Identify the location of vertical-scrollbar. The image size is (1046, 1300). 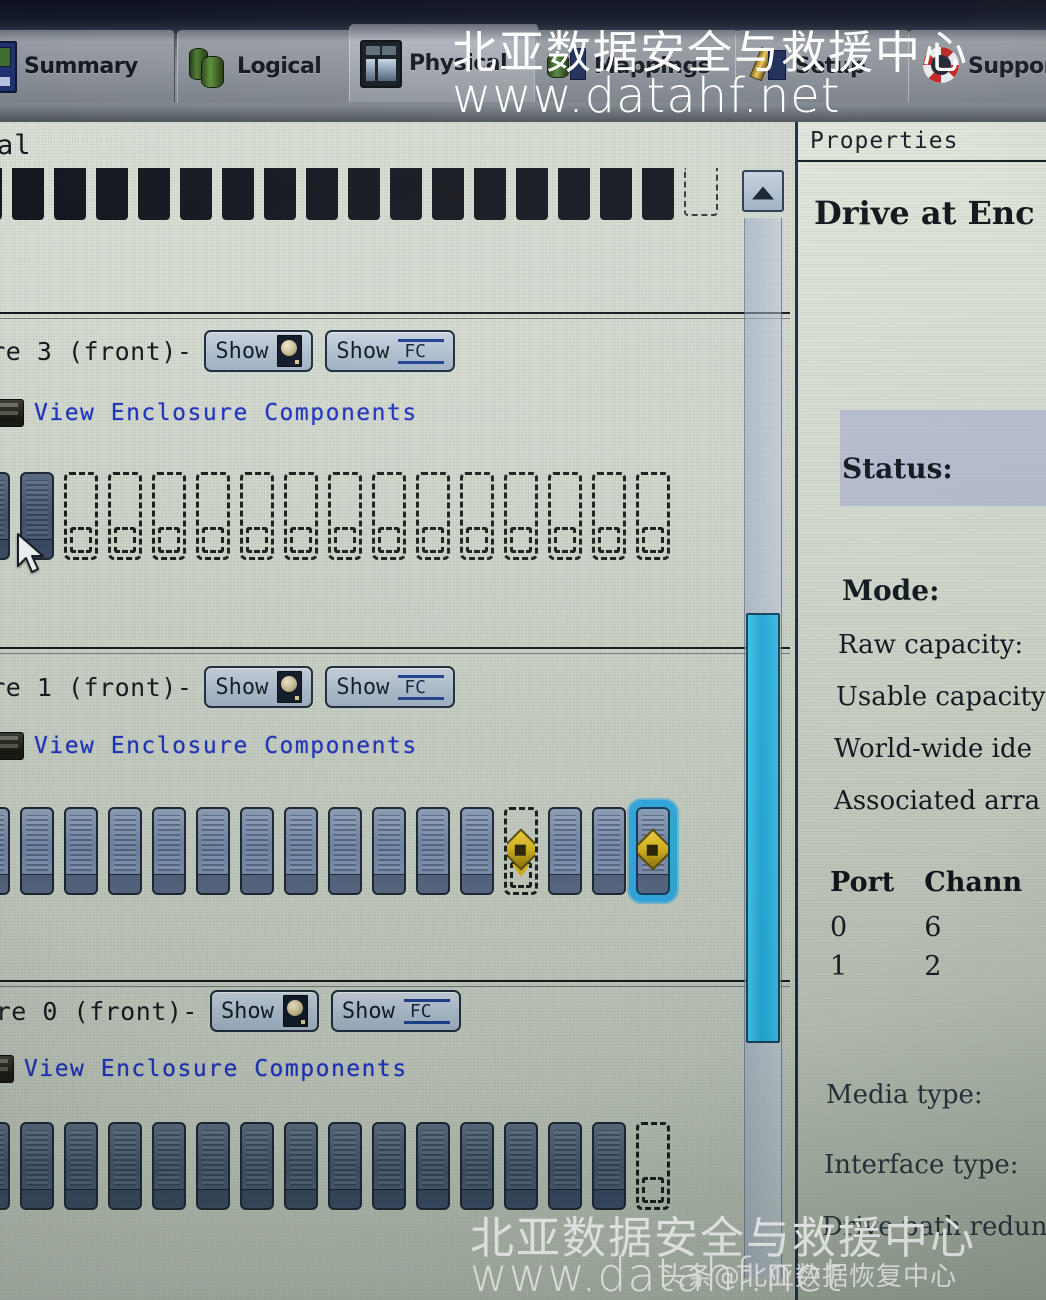
(763, 730).